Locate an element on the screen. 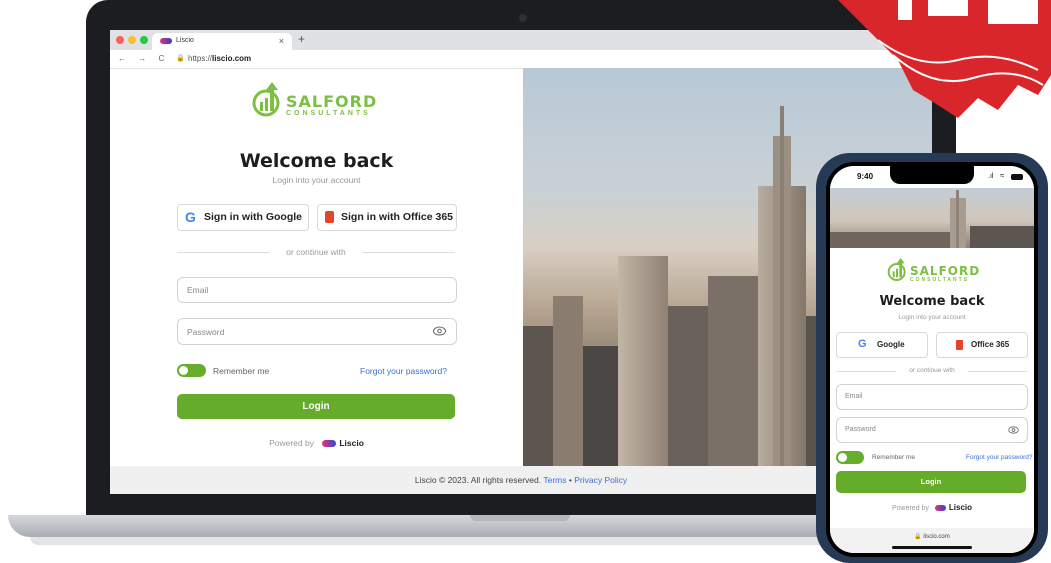  phone-forgot-password-link: Forgot your password? is located at coordinates (999, 457).